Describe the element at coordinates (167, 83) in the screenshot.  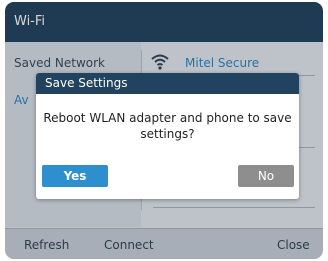
I see `dialog-header: Save Settings` at that location.